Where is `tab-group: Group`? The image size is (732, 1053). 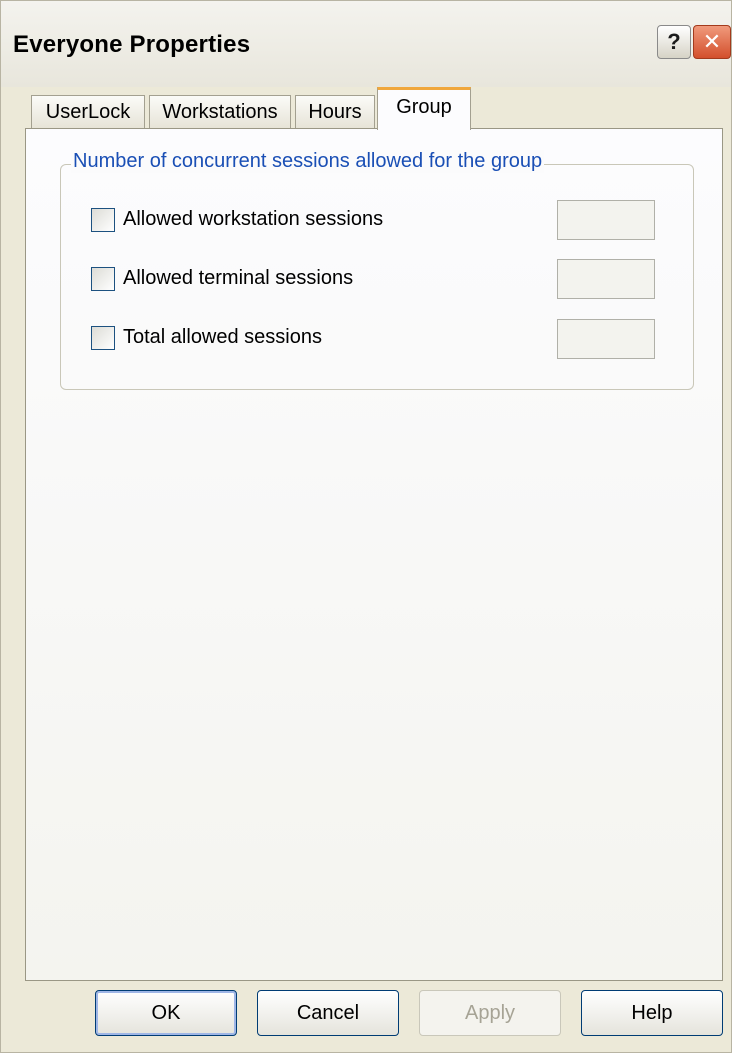 tab-group: Group is located at coordinates (424, 108).